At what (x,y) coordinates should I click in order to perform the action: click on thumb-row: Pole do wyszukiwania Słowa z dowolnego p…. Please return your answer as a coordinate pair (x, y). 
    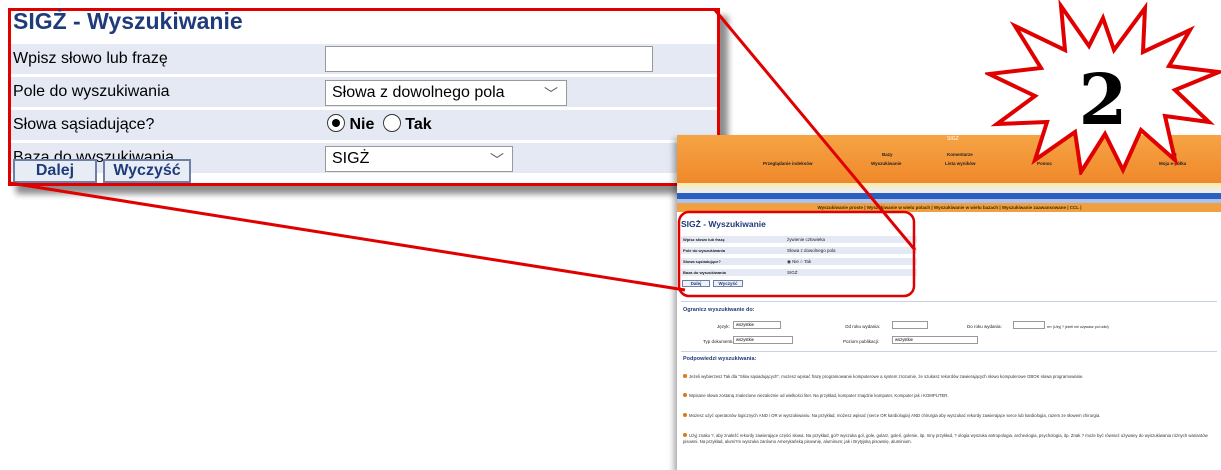
    Looking at the image, I should click on (799, 250).